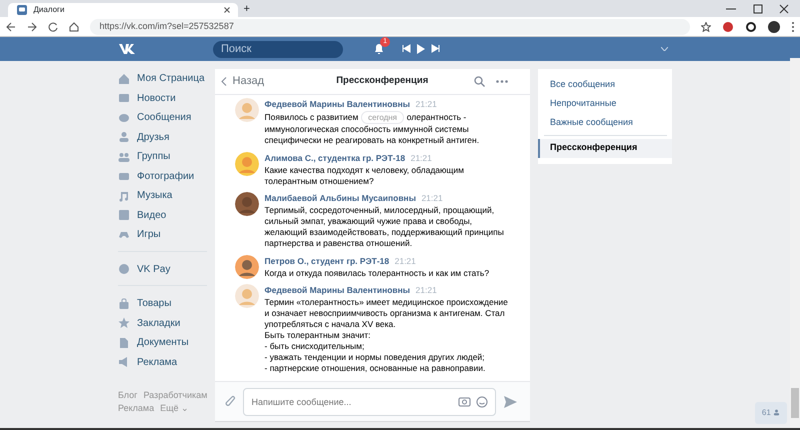 Image resolution: width=800 pixels, height=430 pixels. I want to click on message-text: Появилось с развитием, so click(311, 117).